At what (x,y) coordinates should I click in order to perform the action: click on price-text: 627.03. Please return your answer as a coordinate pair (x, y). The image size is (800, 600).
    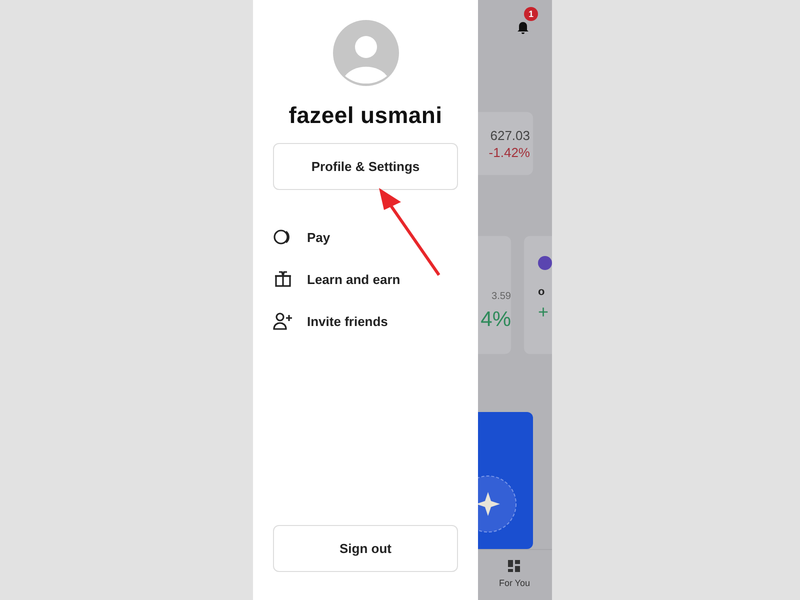
    Looking at the image, I should click on (510, 135).